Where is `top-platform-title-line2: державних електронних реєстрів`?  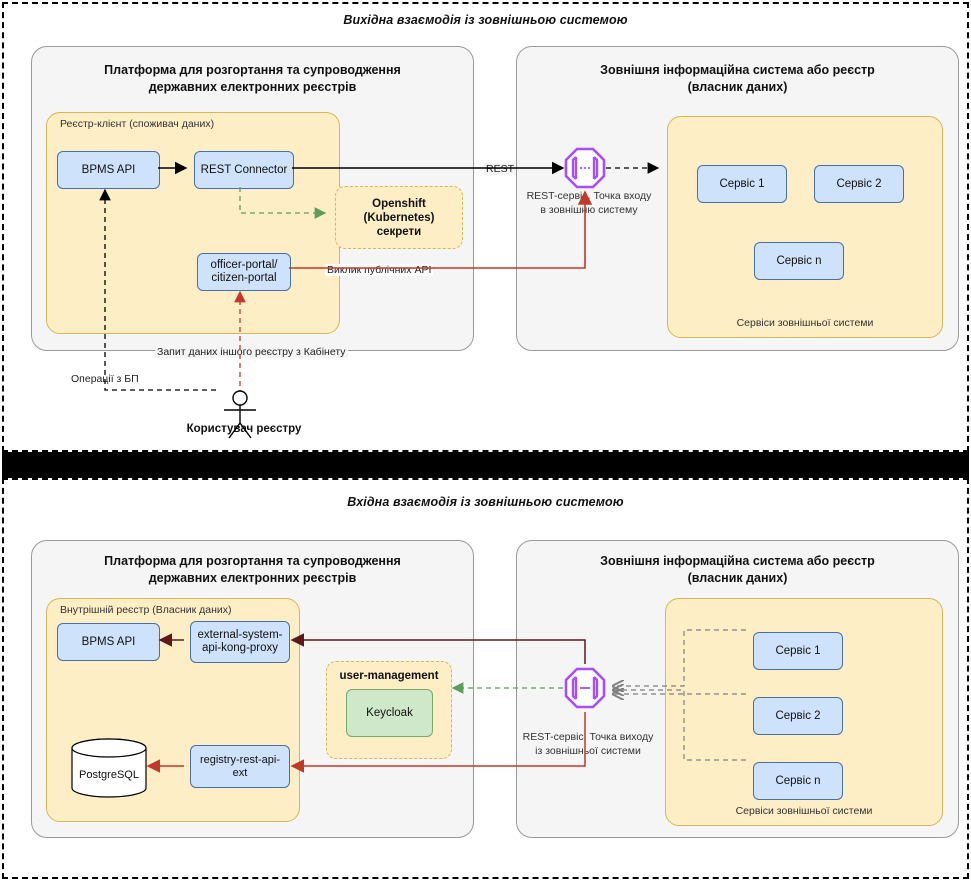 top-platform-title-line2: державних електронних реєстрів is located at coordinates (252, 87).